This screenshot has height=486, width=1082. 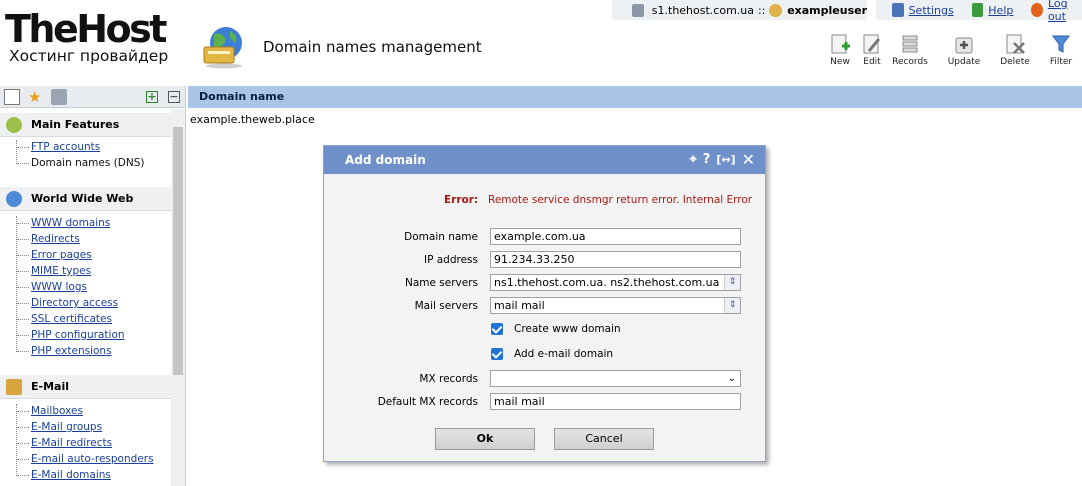 I want to click on sidebar-scroll-thumb, so click(x=178, y=251).